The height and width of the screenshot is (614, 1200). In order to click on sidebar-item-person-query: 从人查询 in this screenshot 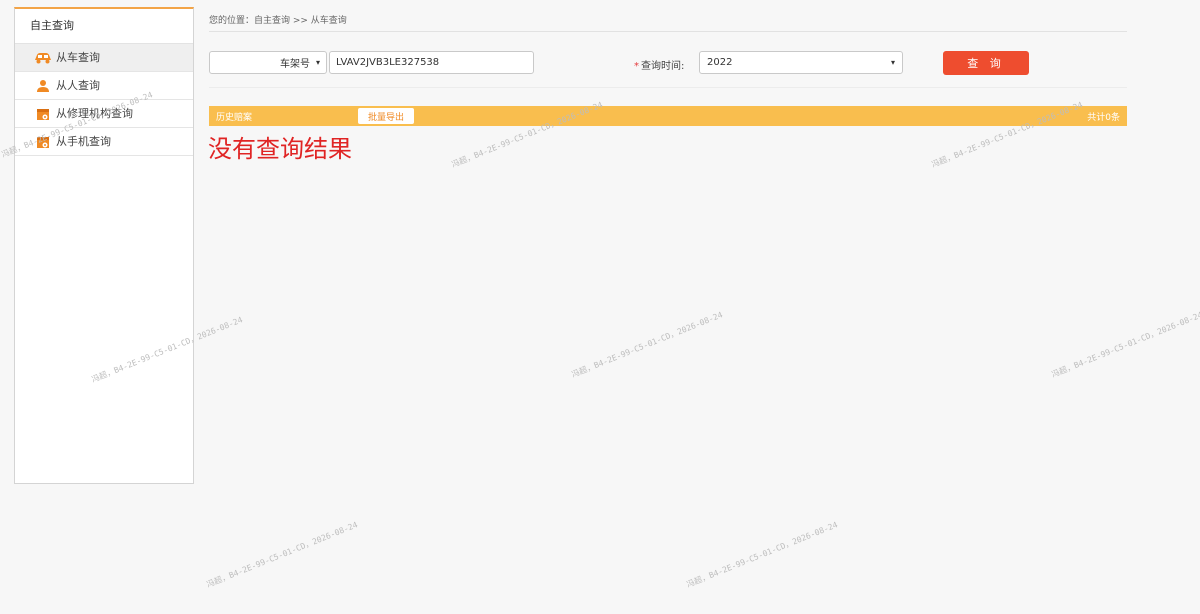, I will do `click(104, 86)`.